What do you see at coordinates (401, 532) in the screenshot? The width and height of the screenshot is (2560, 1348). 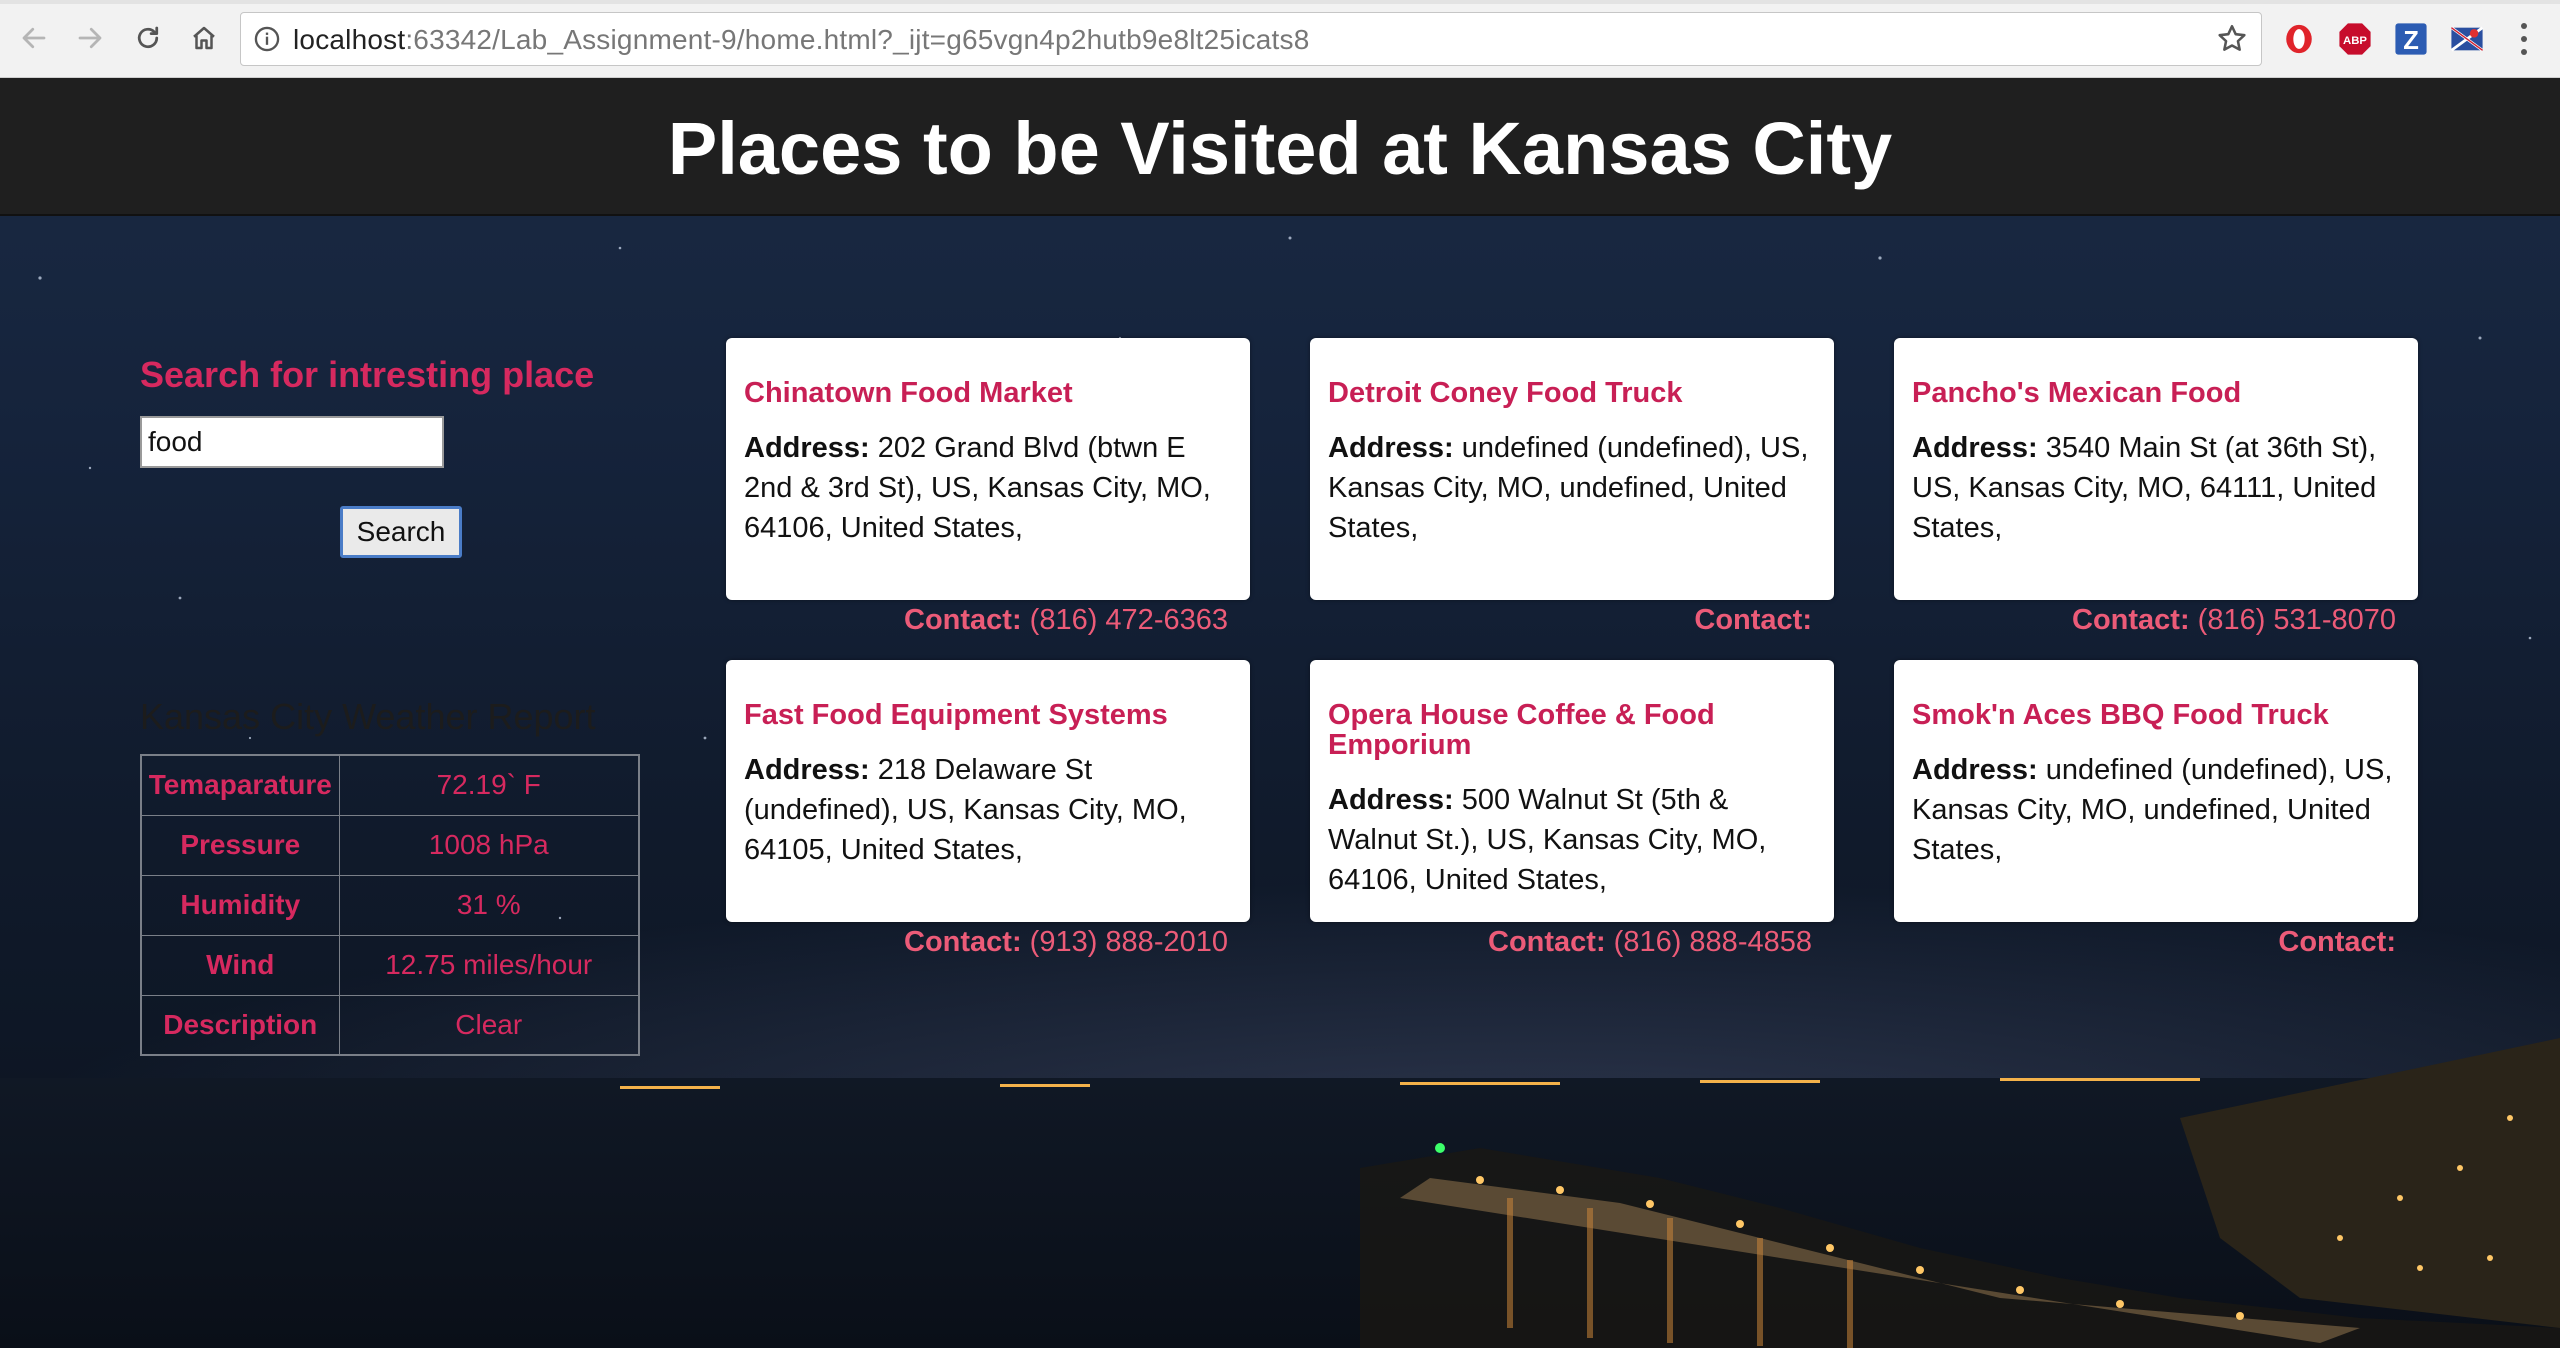 I see `search-button: Search` at bounding box center [401, 532].